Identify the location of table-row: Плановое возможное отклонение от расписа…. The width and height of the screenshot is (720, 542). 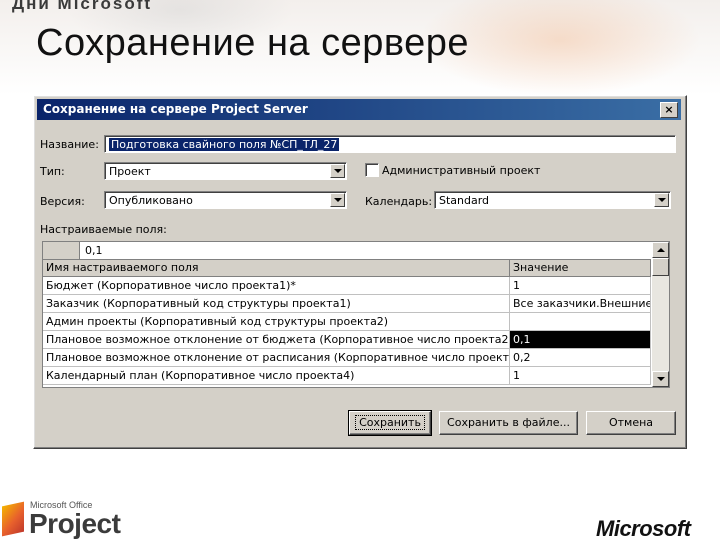
(347, 358).